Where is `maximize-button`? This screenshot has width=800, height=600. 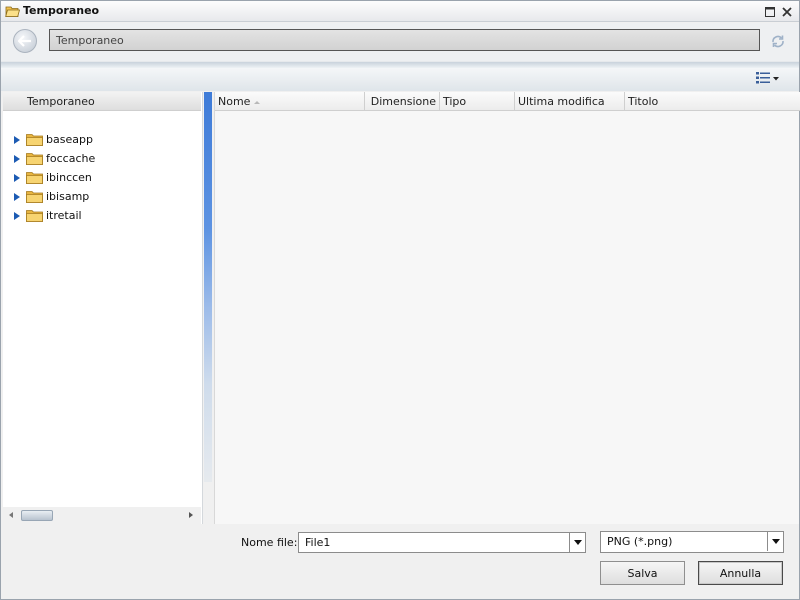 maximize-button is located at coordinates (770, 12).